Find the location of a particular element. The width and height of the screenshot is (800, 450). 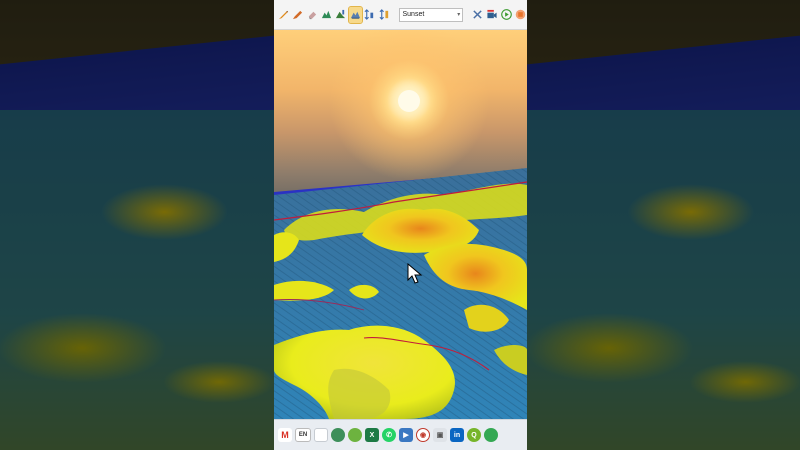

chrome-icon is located at coordinates (491, 435).